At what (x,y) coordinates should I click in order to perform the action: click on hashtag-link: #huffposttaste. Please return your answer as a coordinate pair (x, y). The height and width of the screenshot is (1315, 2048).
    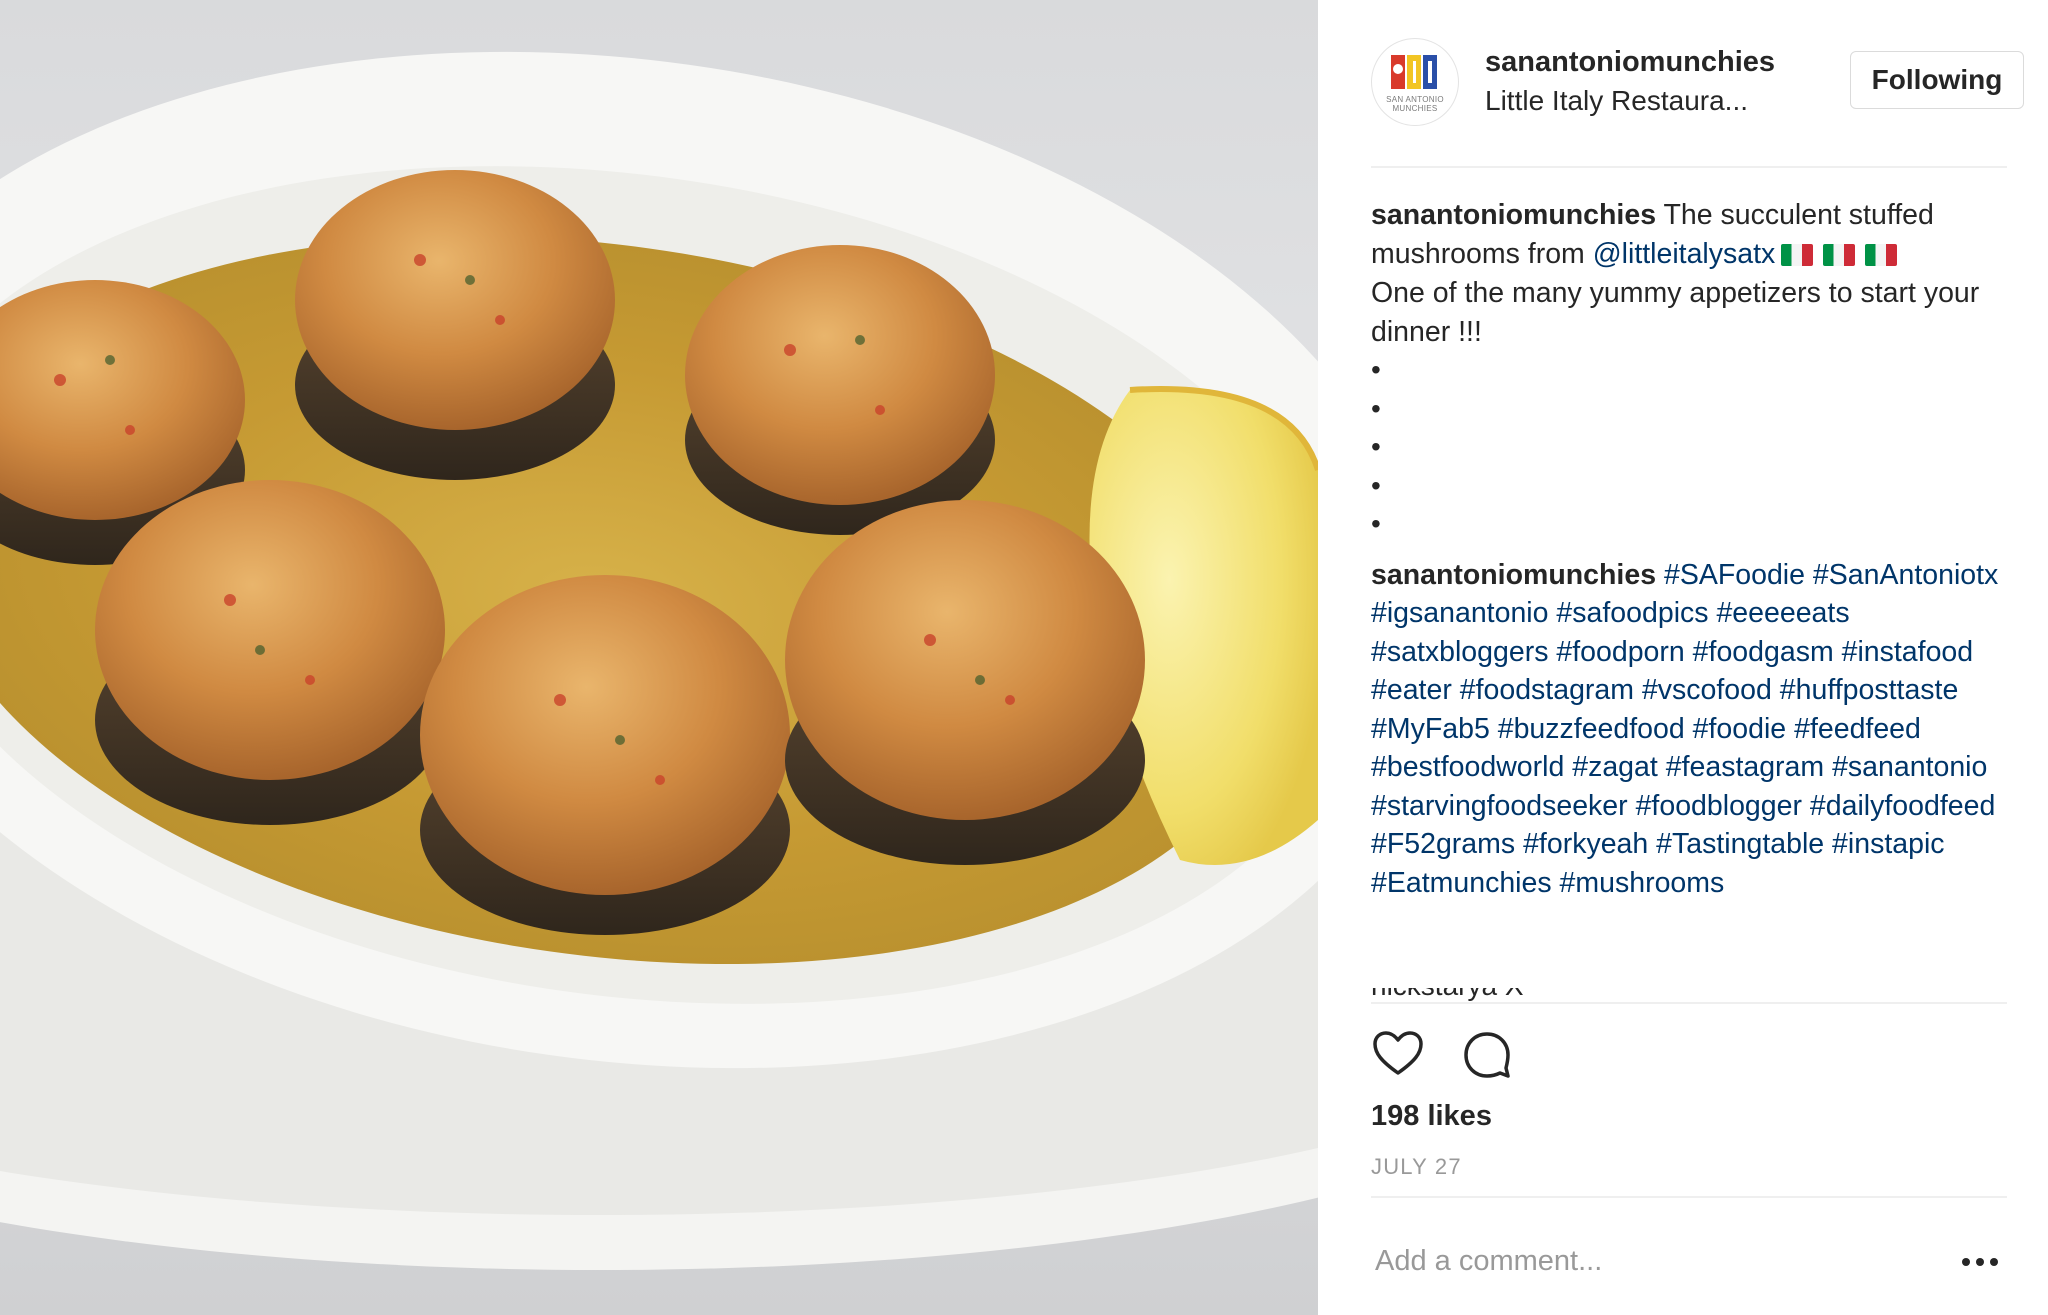
    Looking at the image, I should click on (1869, 690).